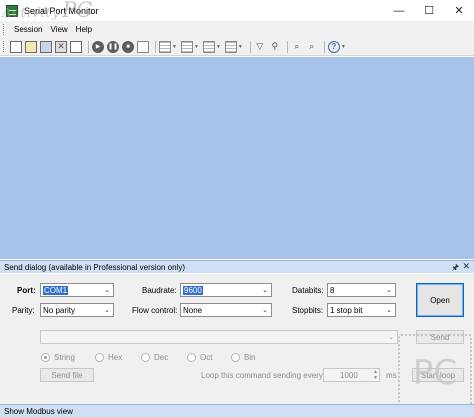  What do you see at coordinates (230, 46) in the screenshot?
I see `terminal-view-icon` at bounding box center [230, 46].